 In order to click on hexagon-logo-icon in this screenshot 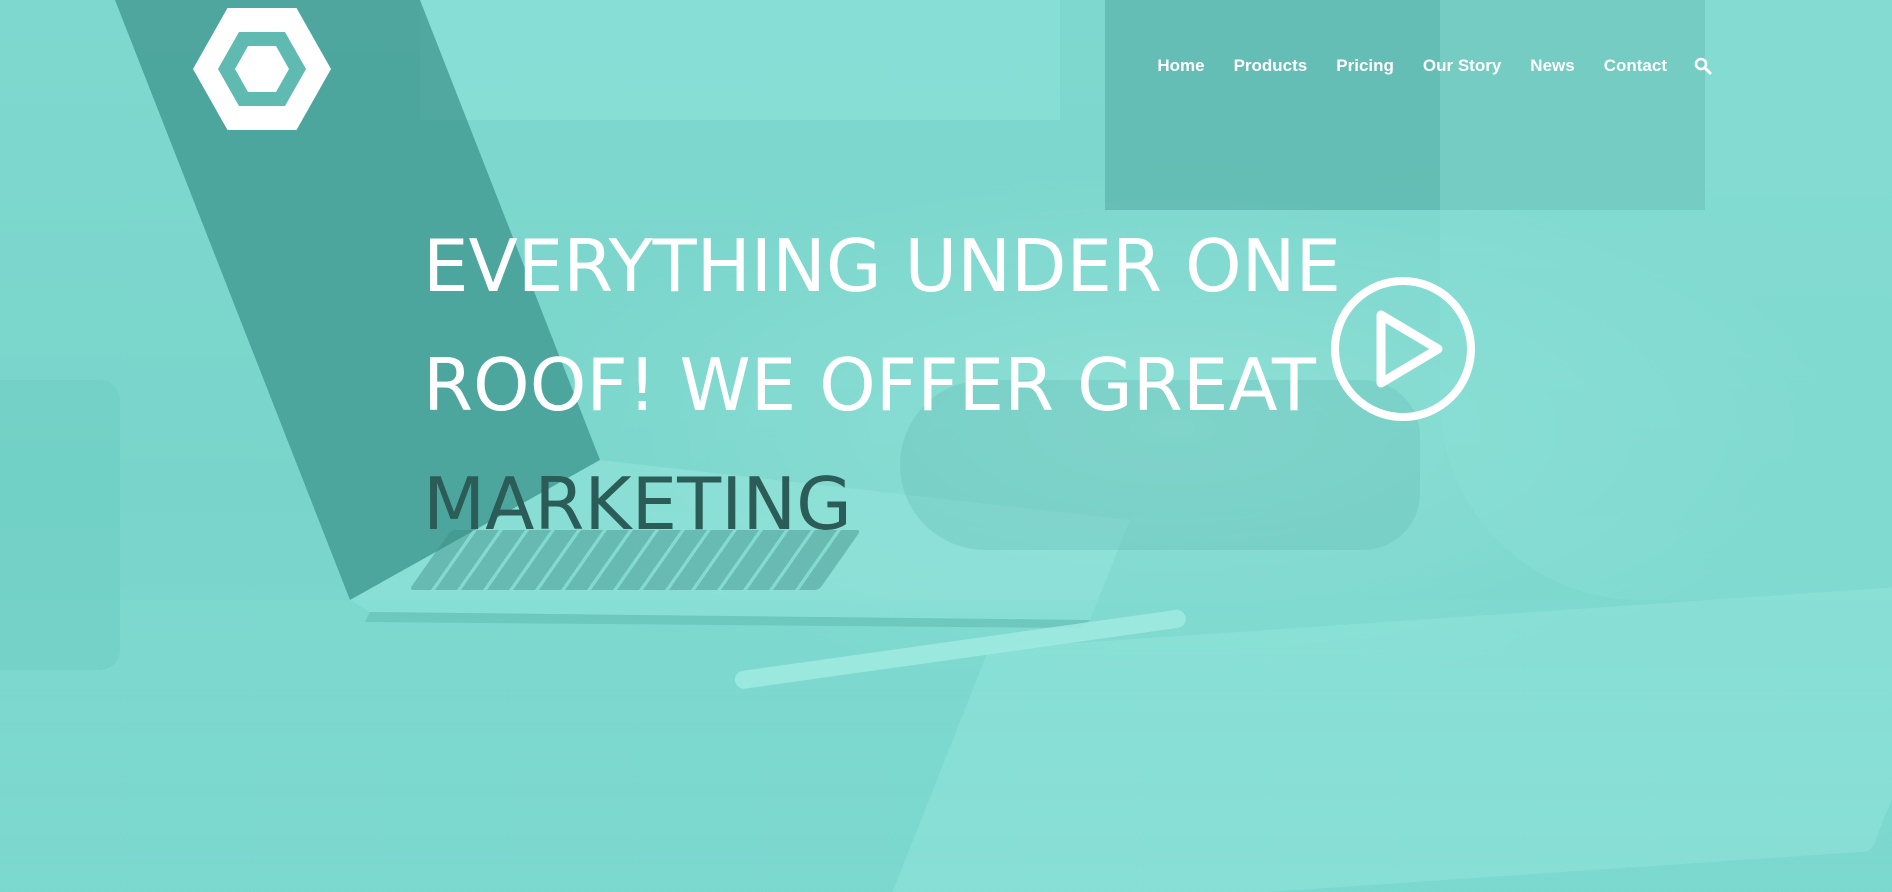, I will do `click(262, 69)`.